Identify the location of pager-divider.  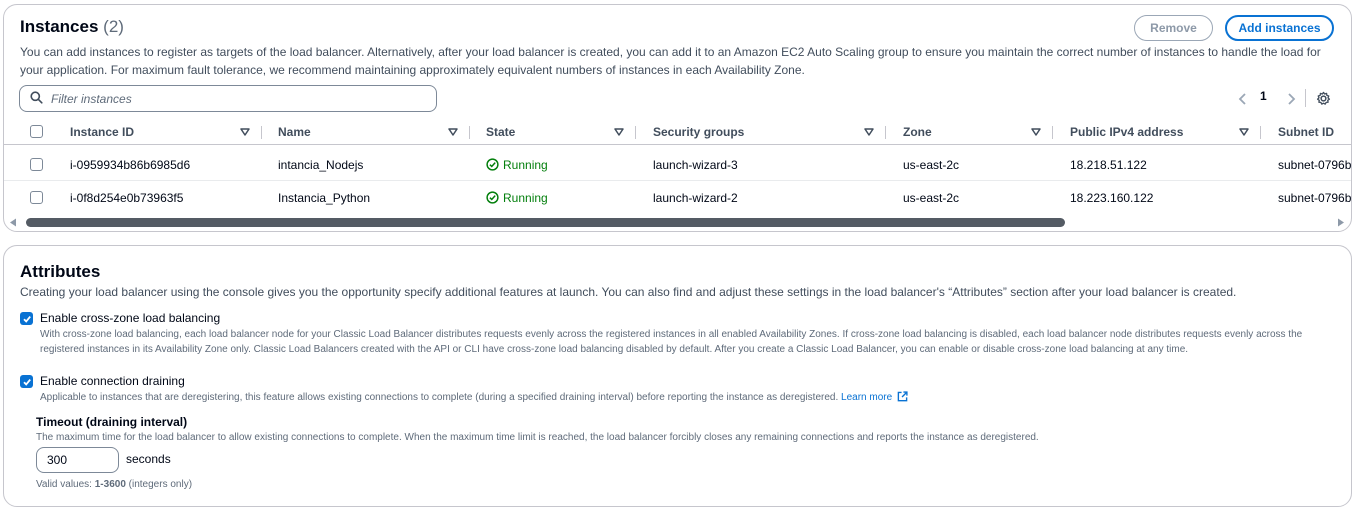
(1305, 98).